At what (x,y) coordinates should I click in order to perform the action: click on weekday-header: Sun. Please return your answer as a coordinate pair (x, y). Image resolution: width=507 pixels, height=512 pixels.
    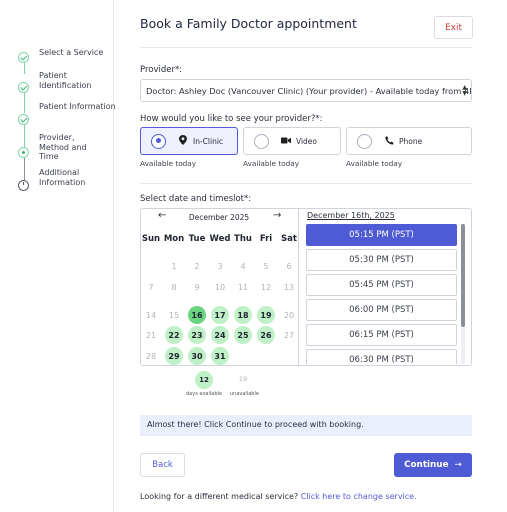
    Looking at the image, I should click on (151, 239).